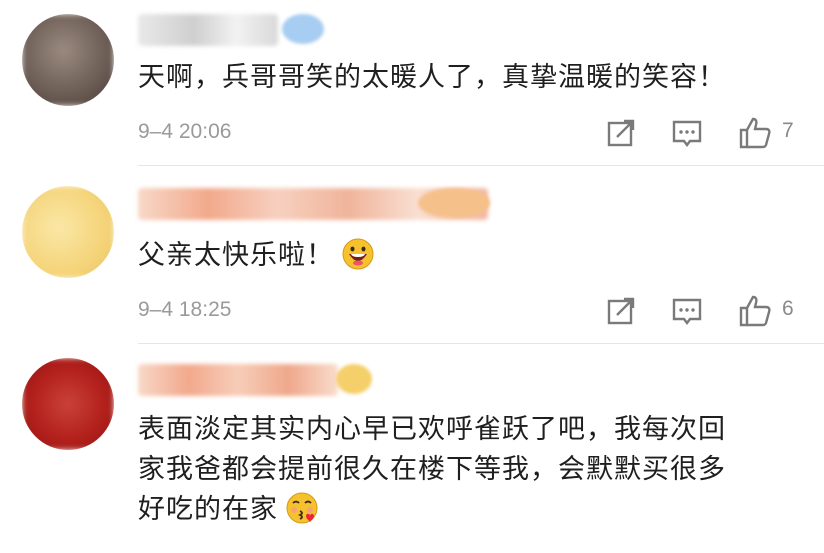 This screenshot has width=824, height=553. Describe the element at coordinates (185, 309) in the screenshot. I see `comment-time: 9–4 18:25` at that location.